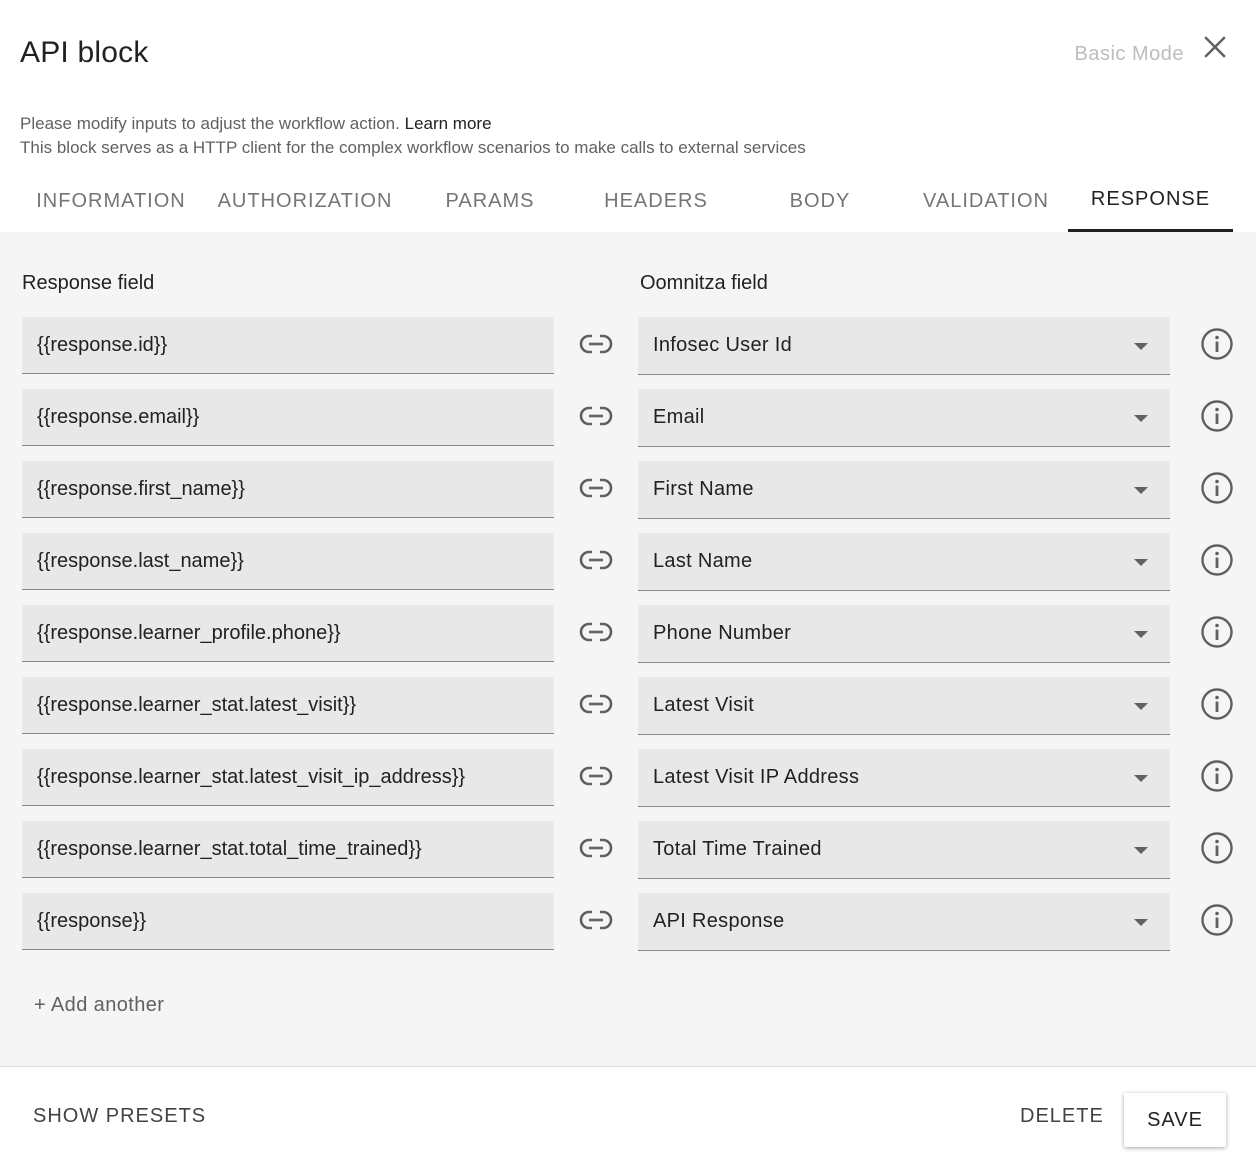 The width and height of the screenshot is (1256, 1165). What do you see at coordinates (679, 417) in the screenshot?
I see `oomnitza-field-value: Email` at bounding box center [679, 417].